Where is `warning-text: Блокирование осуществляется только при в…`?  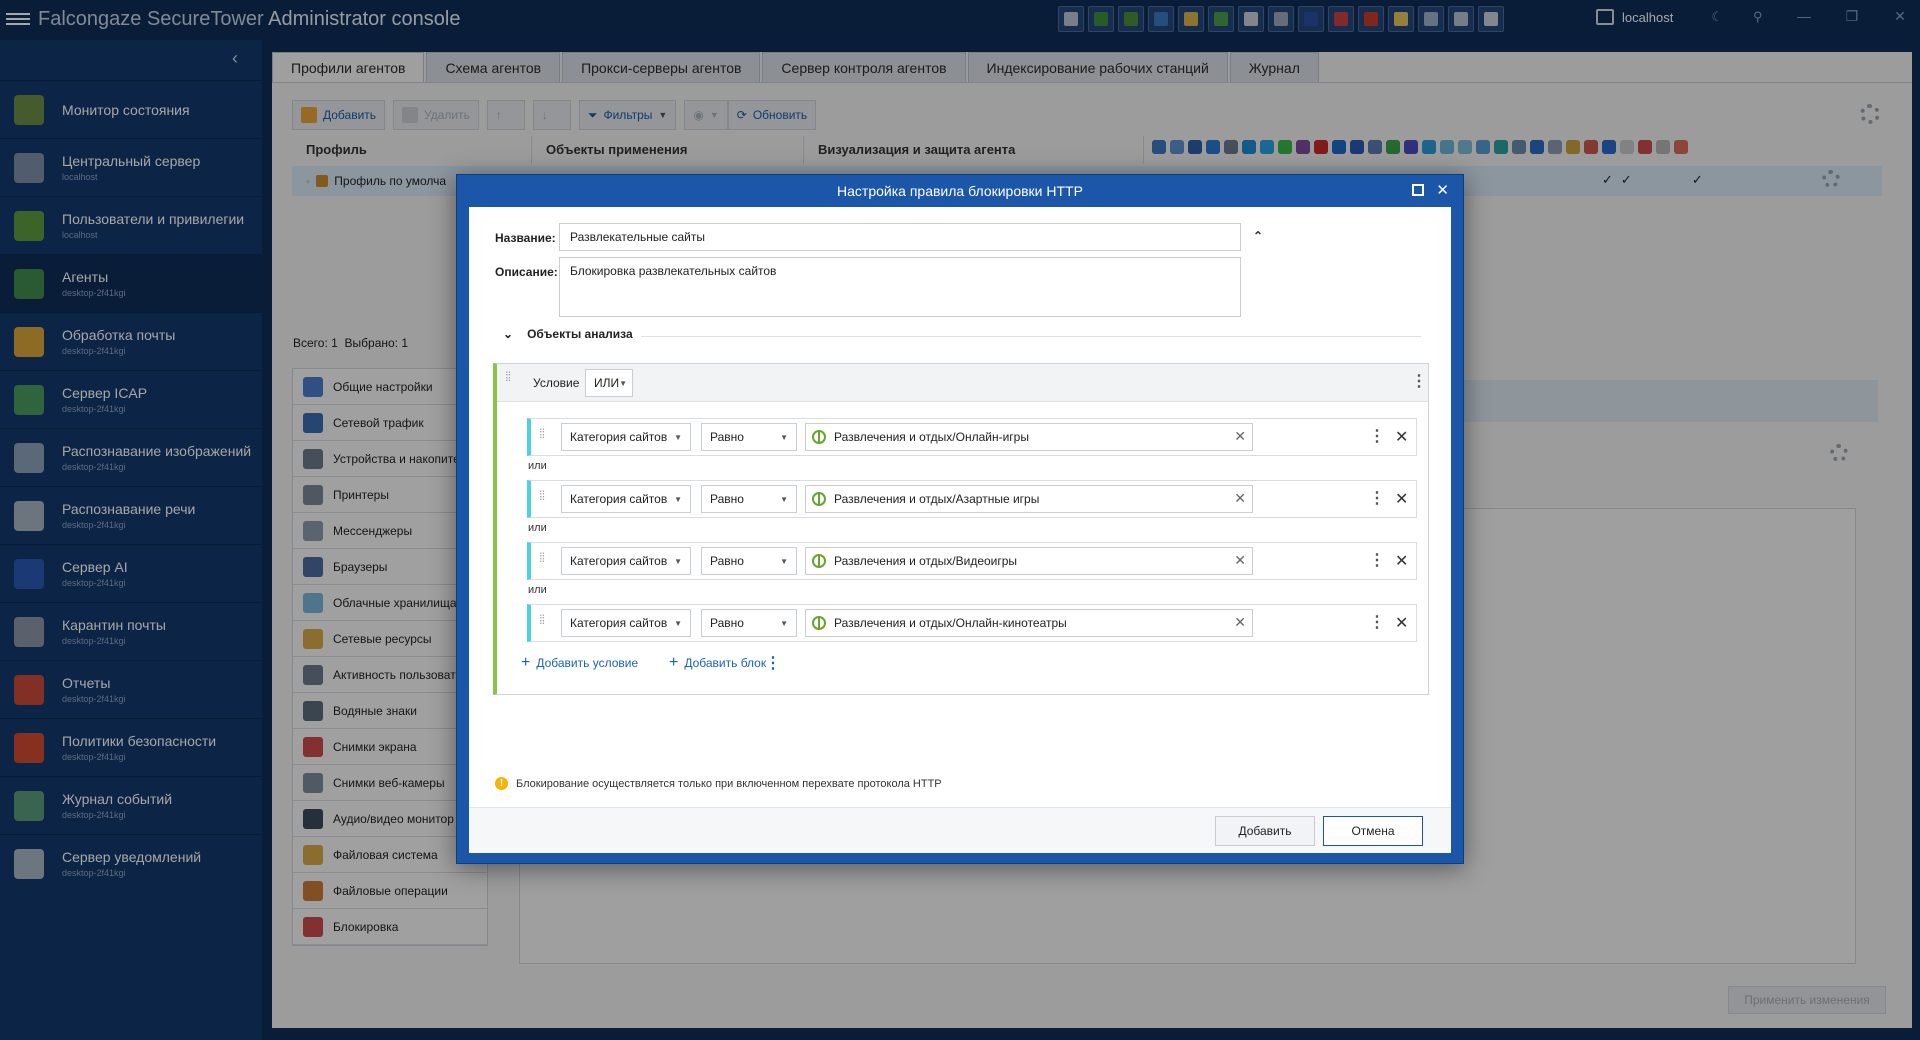 warning-text: Блокирование осуществляется только при в… is located at coordinates (729, 783).